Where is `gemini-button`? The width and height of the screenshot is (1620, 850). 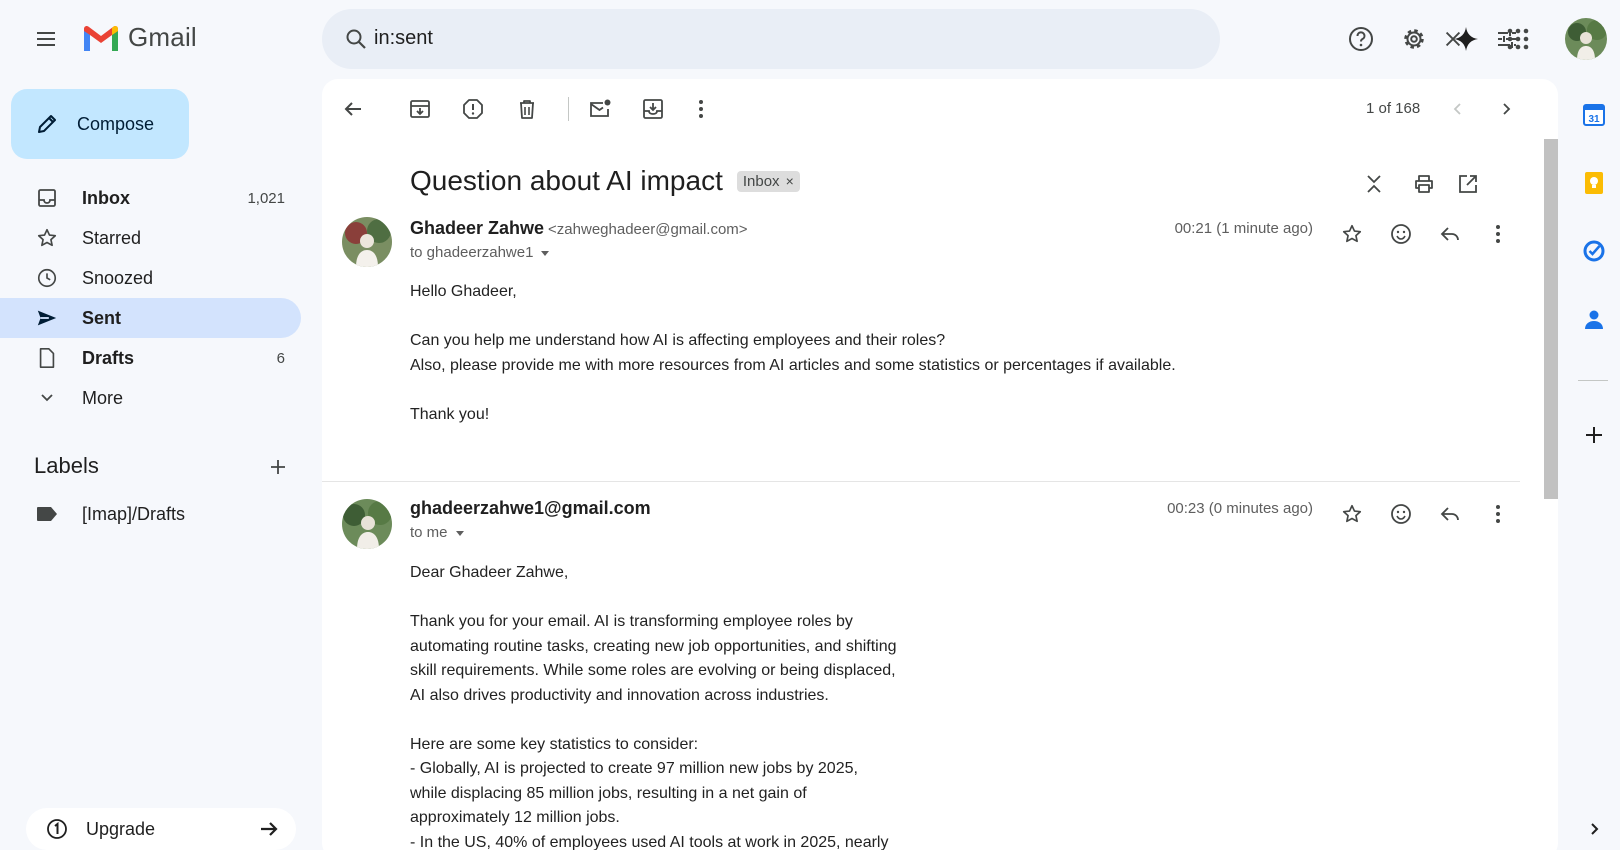
gemini-button is located at coordinates (1466, 39).